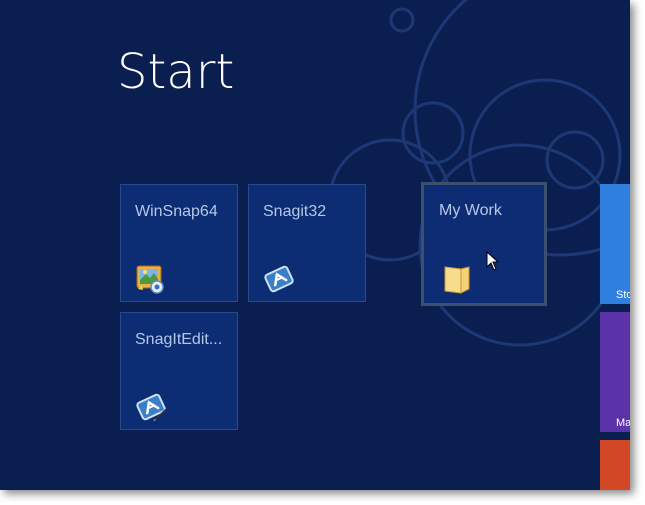  I want to click on tile-winsnap64: WinSnap64, so click(179, 243).